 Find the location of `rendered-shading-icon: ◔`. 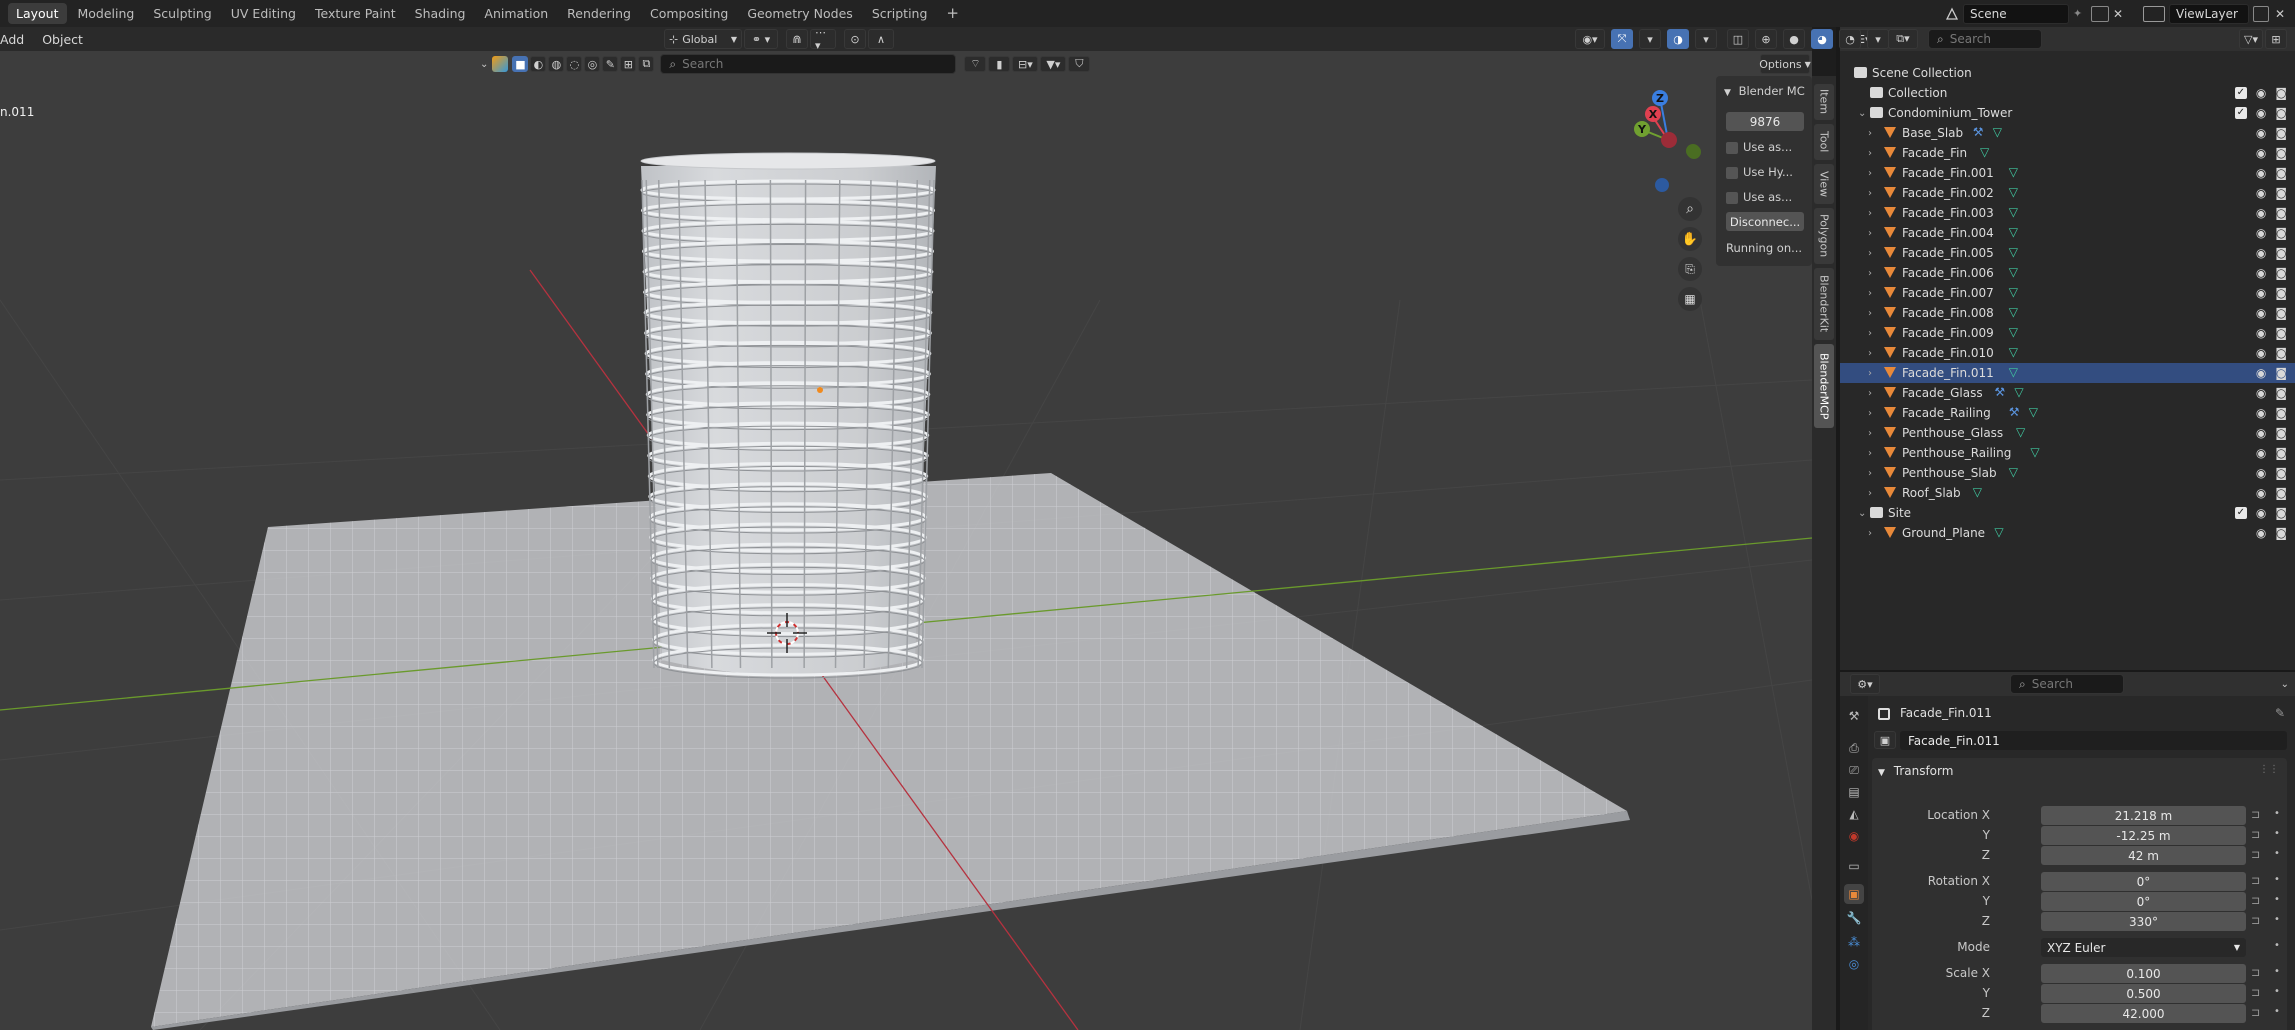

rendered-shading-icon: ◔ is located at coordinates (1850, 39).